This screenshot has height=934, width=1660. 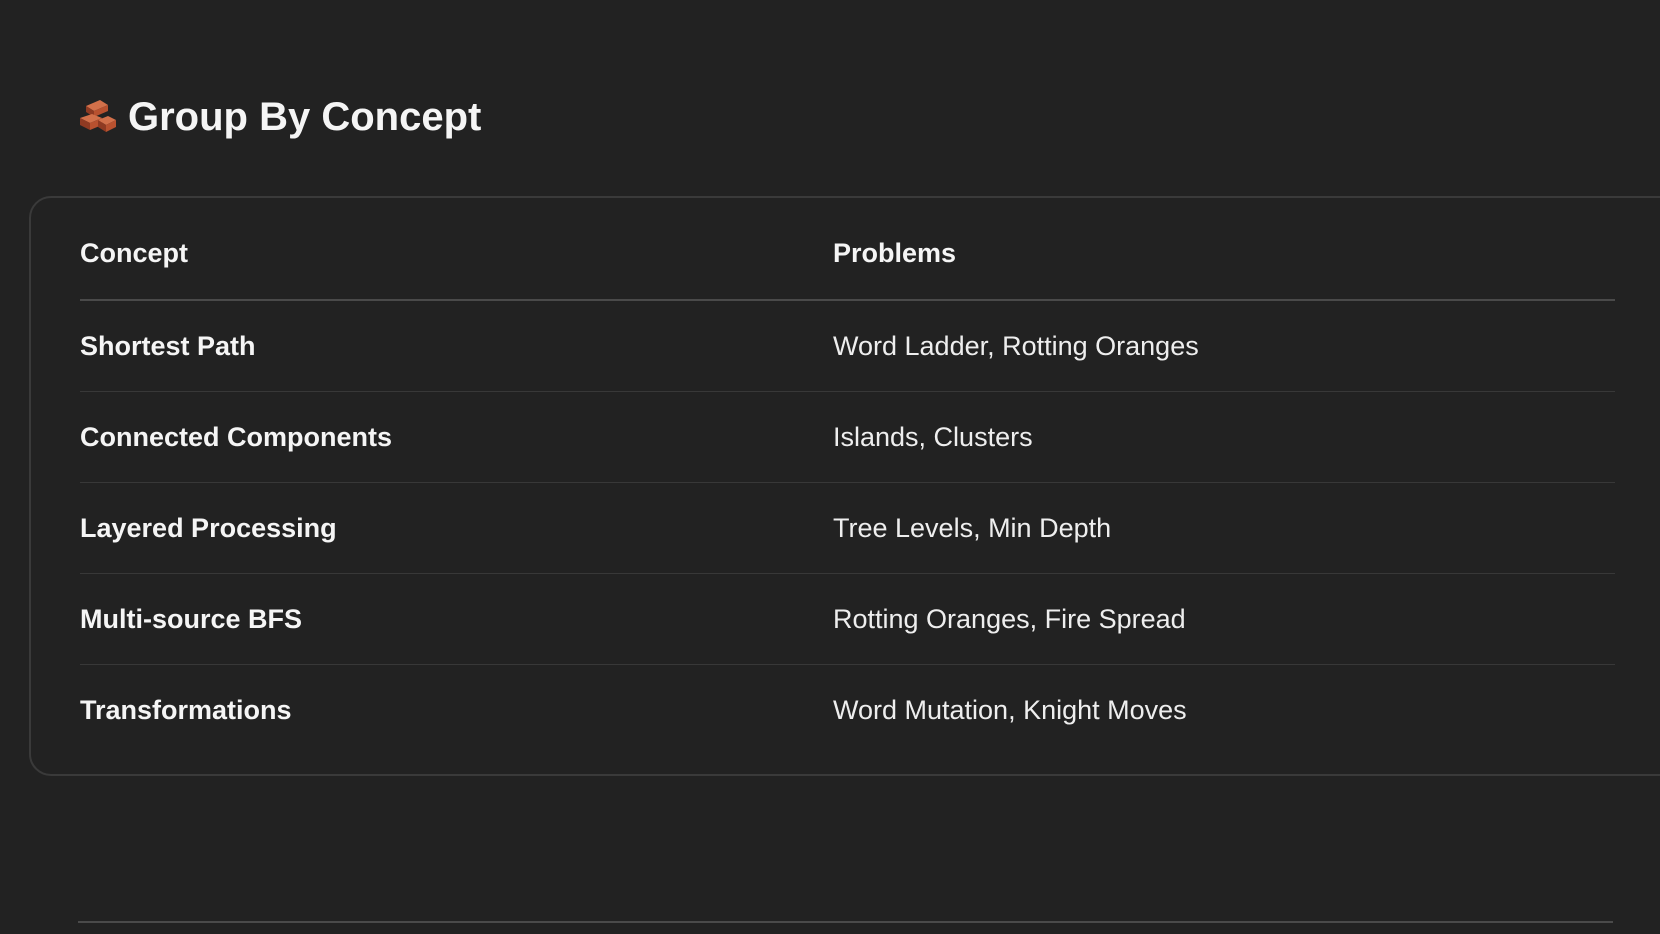 What do you see at coordinates (236, 436) in the screenshot?
I see `concept-cell: Connected Components` at bounding box center [236, 436].